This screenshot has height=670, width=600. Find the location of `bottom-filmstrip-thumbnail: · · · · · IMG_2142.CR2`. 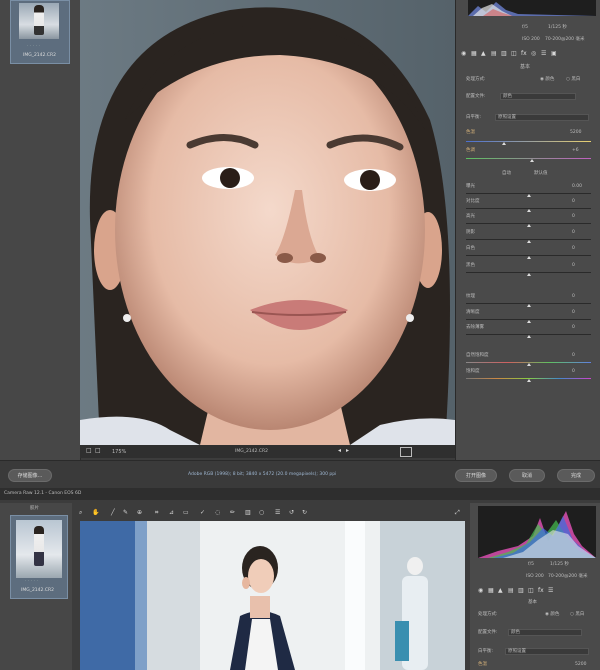

bottom-filmstrip-thumbnail: · · · · · IMG_2142.CR2 is located at coordinates (39, 557).